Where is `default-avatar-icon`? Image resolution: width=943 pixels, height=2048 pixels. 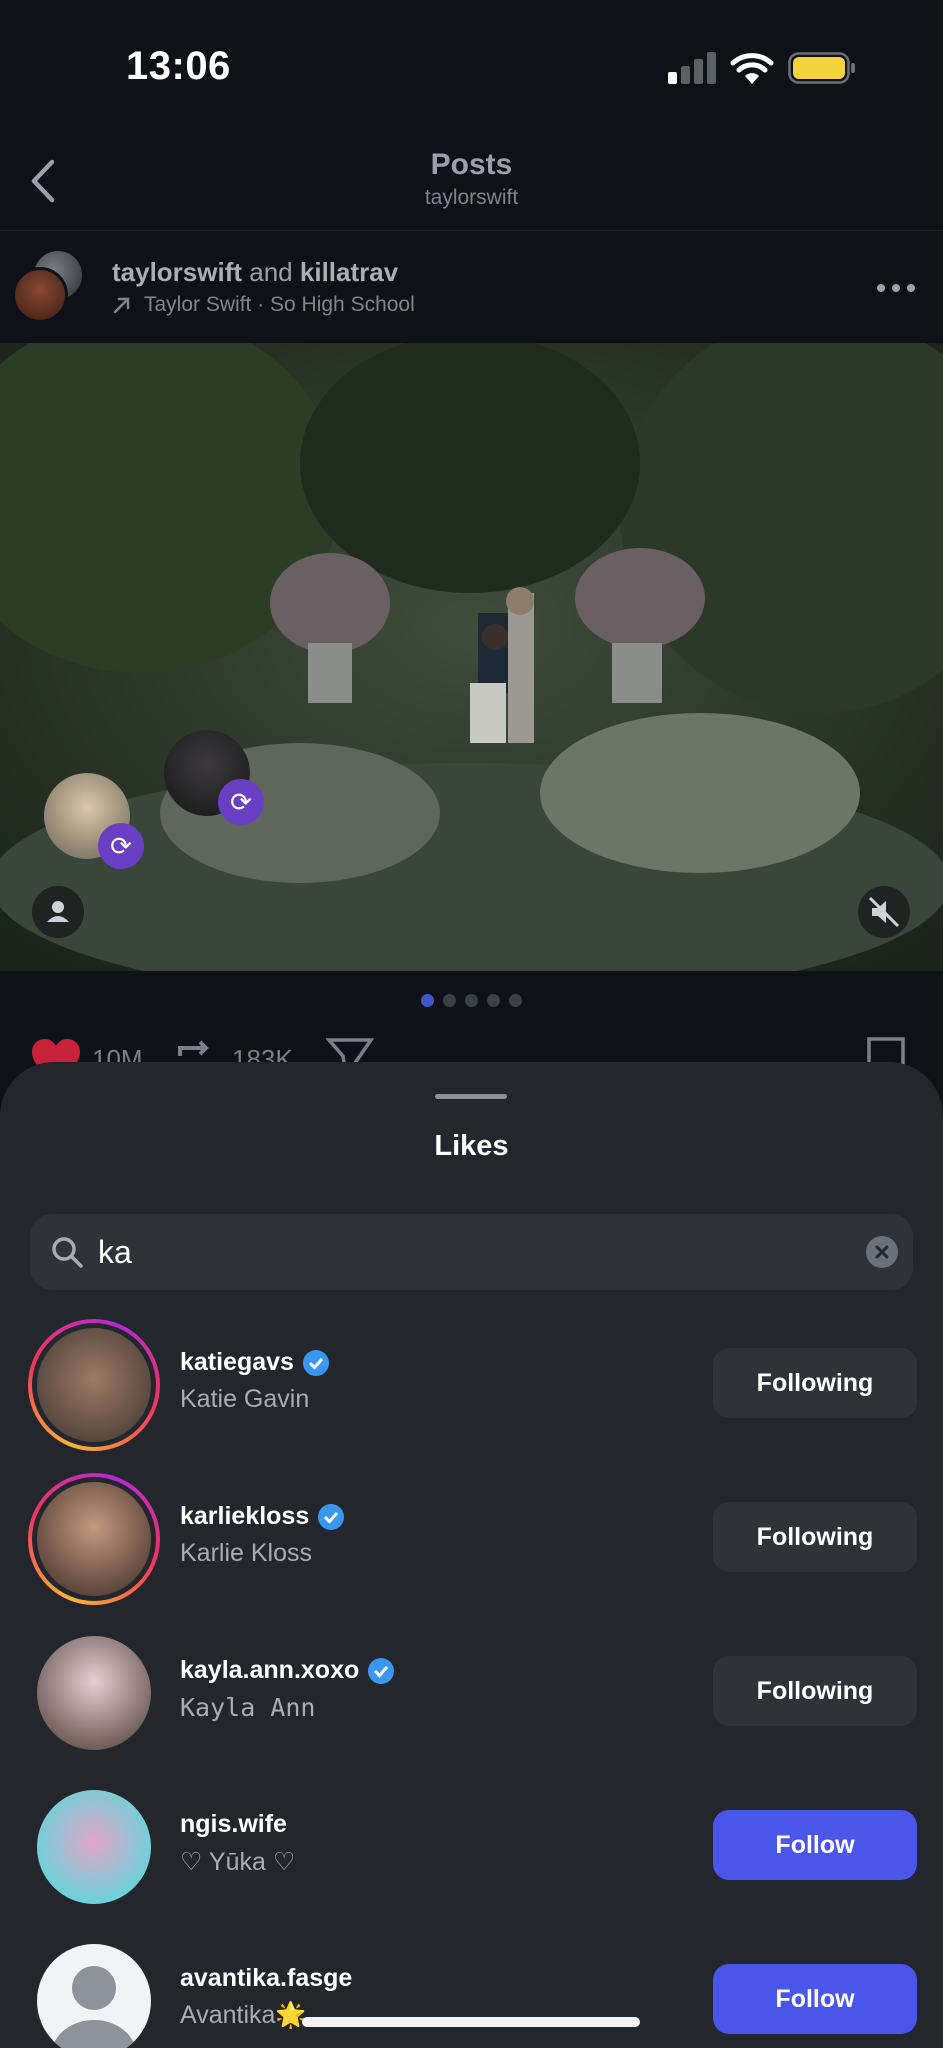
default-avatar-icon is located at coordinates (94, 2007).